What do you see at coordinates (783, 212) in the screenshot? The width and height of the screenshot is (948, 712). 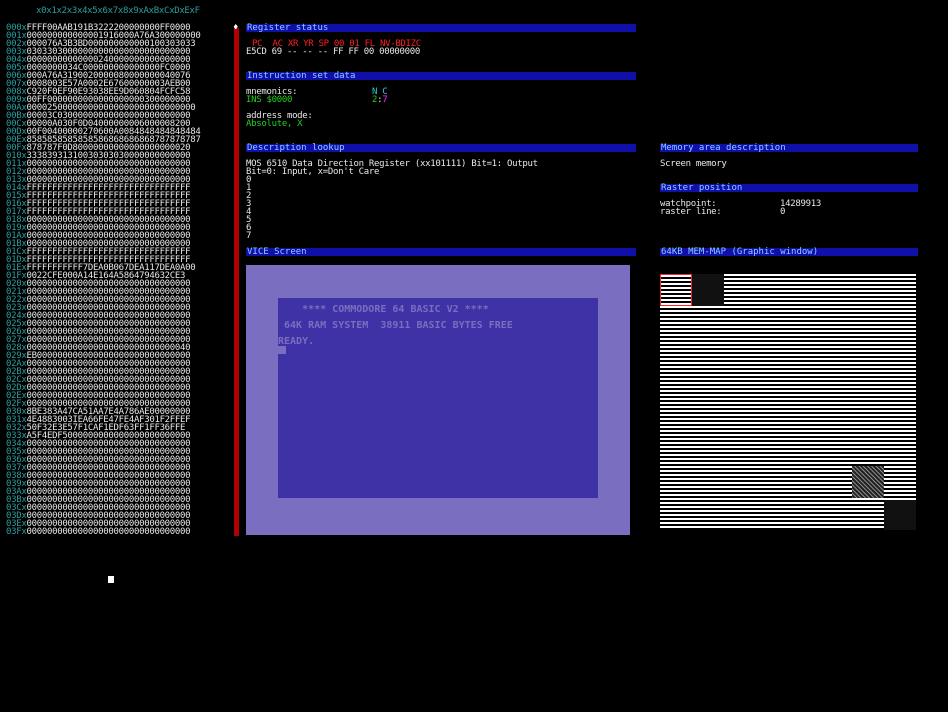 I see `raster-line-value: 0` at bounding box center [783, 212].